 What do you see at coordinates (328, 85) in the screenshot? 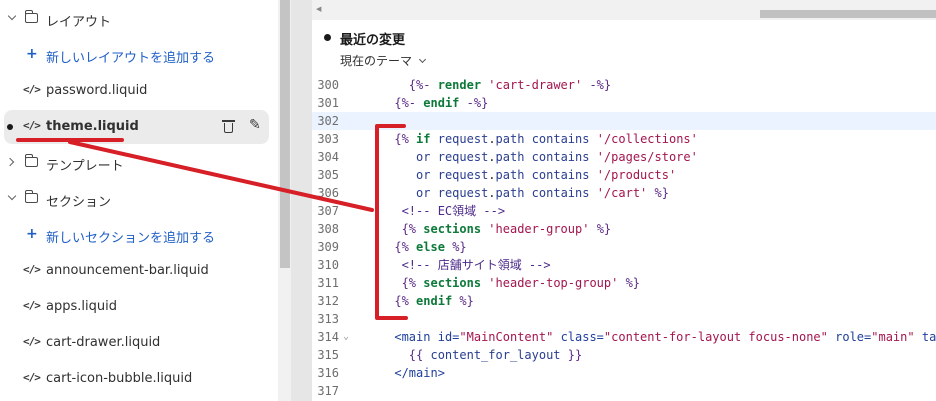
I see `line-number: 300` at bounding box center [328, 85].